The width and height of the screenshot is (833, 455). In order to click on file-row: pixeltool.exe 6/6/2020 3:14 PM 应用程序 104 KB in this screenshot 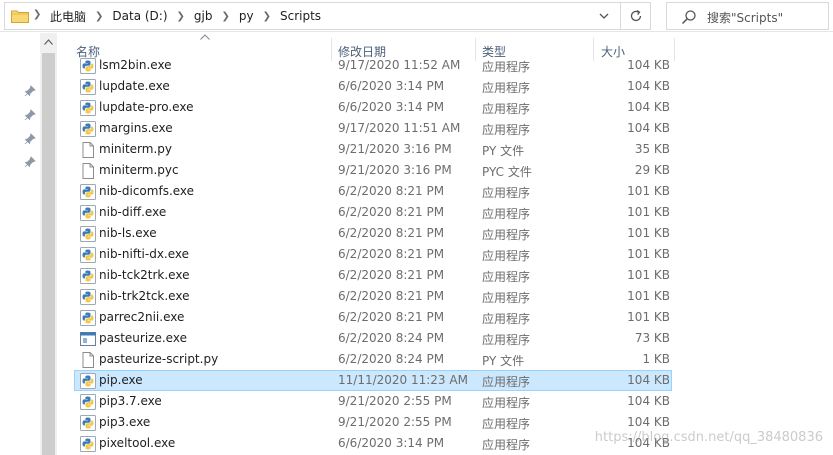, I will do `click(373, 443)`.